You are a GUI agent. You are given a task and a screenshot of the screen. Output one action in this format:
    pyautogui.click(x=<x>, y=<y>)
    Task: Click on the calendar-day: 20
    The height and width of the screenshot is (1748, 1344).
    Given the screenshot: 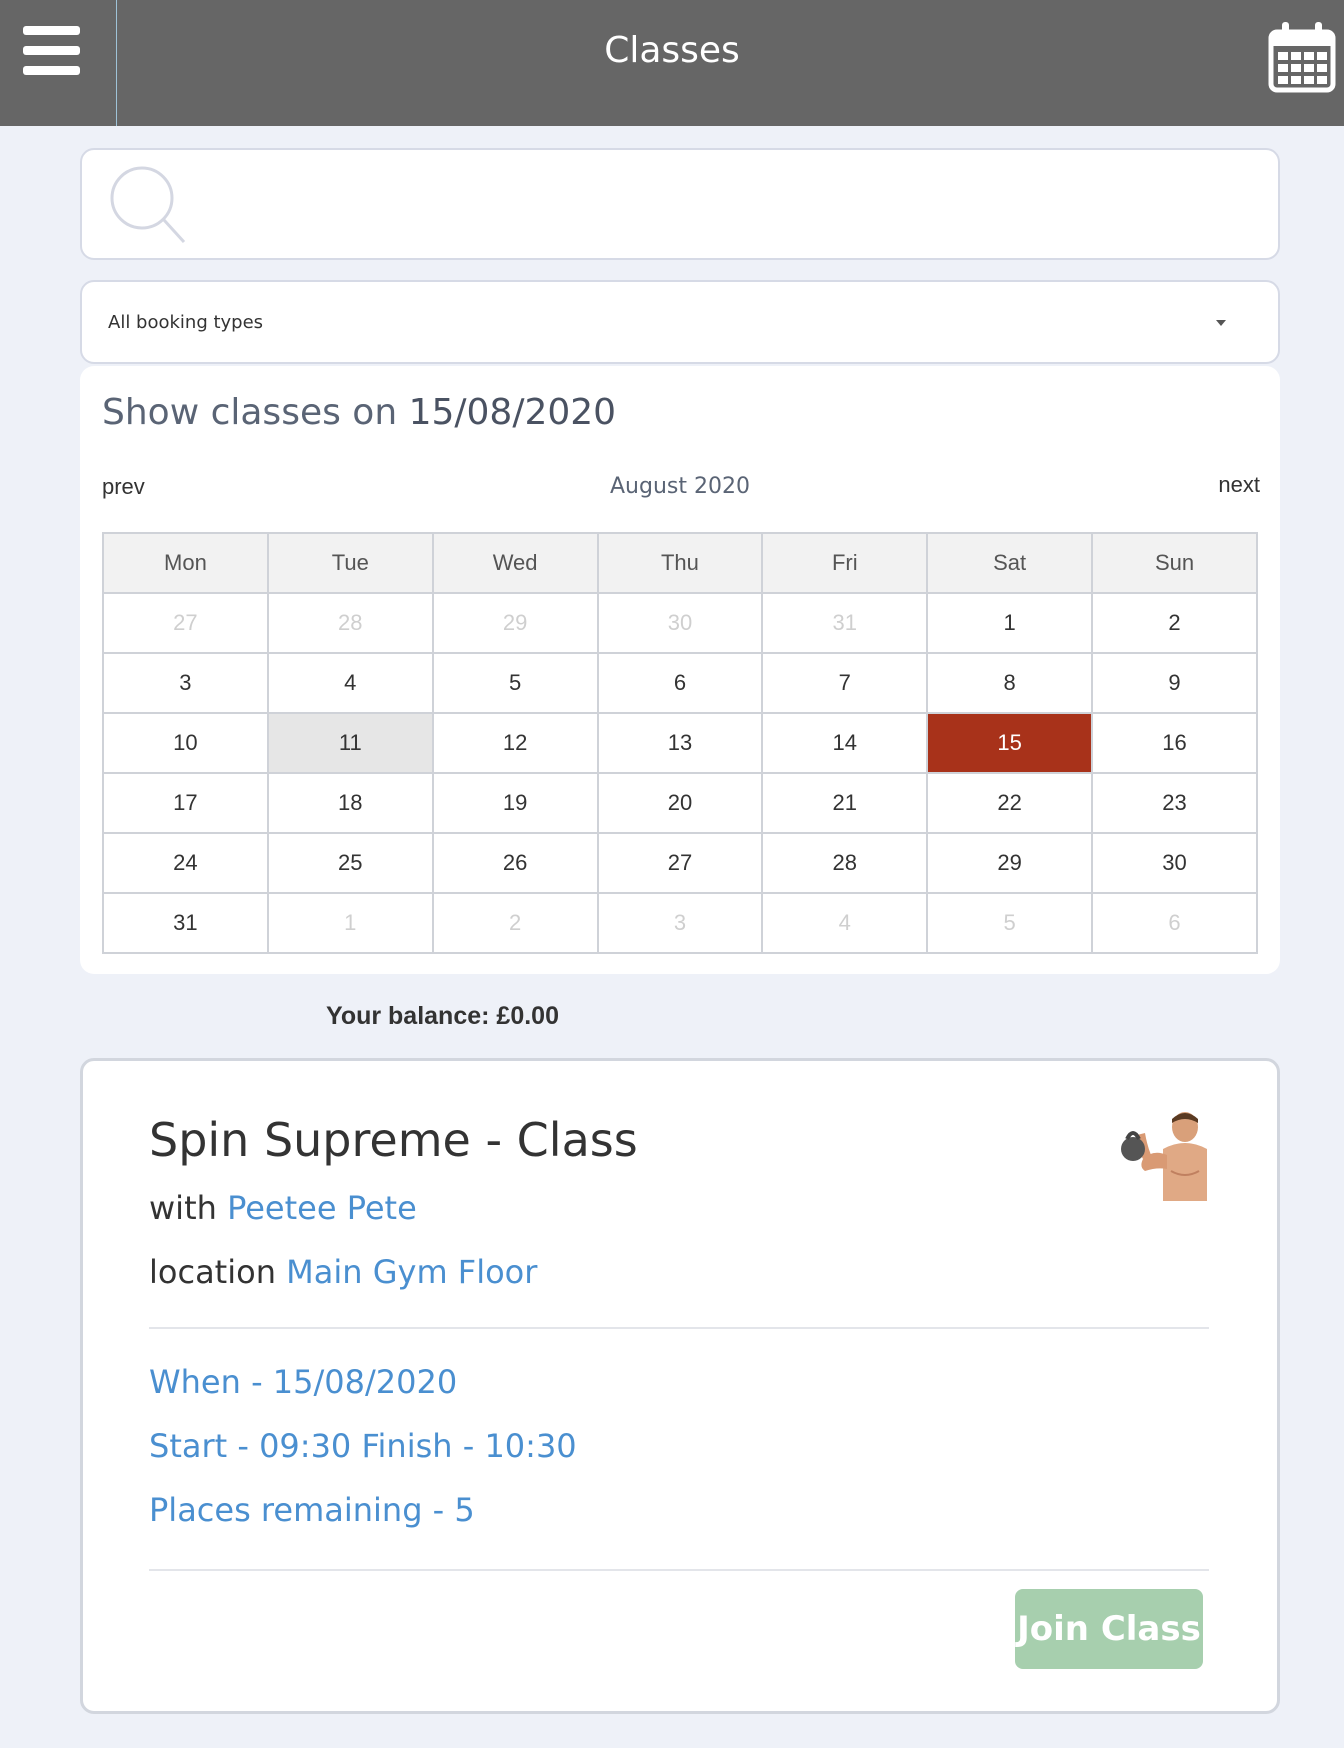 What is the action you would take?
    pyautogui.click(x=680, y=803)
    